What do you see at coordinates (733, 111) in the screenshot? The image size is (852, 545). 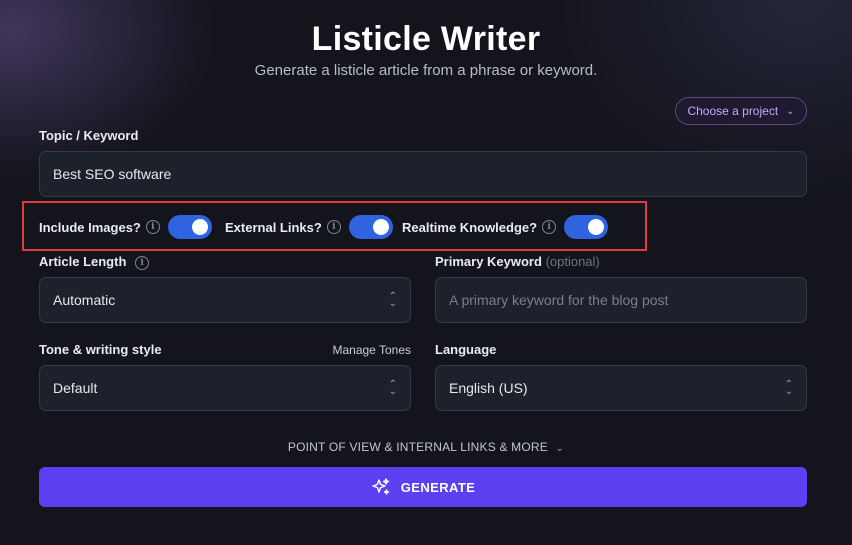 I see `choose-project-label: Choose a project` at bounding box center [733, 111].